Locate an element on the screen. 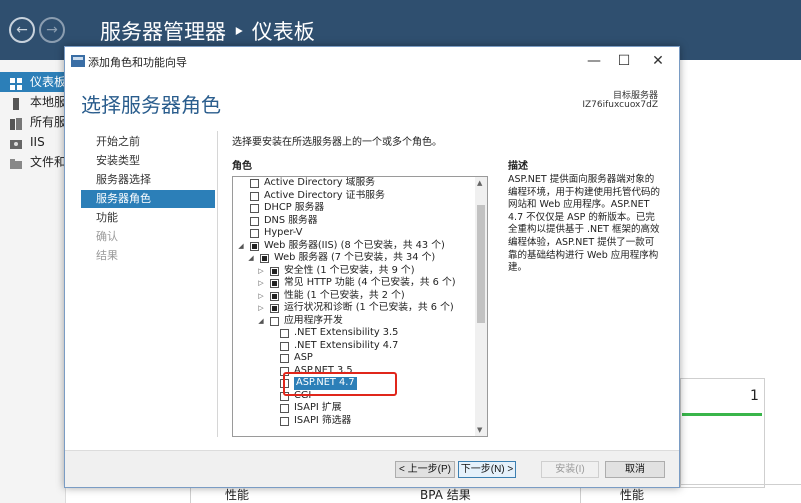  role-row: ▷ 常见 HTTP 功能 (4 个已安装，共 6 个) is located at coordinates (353, 283).